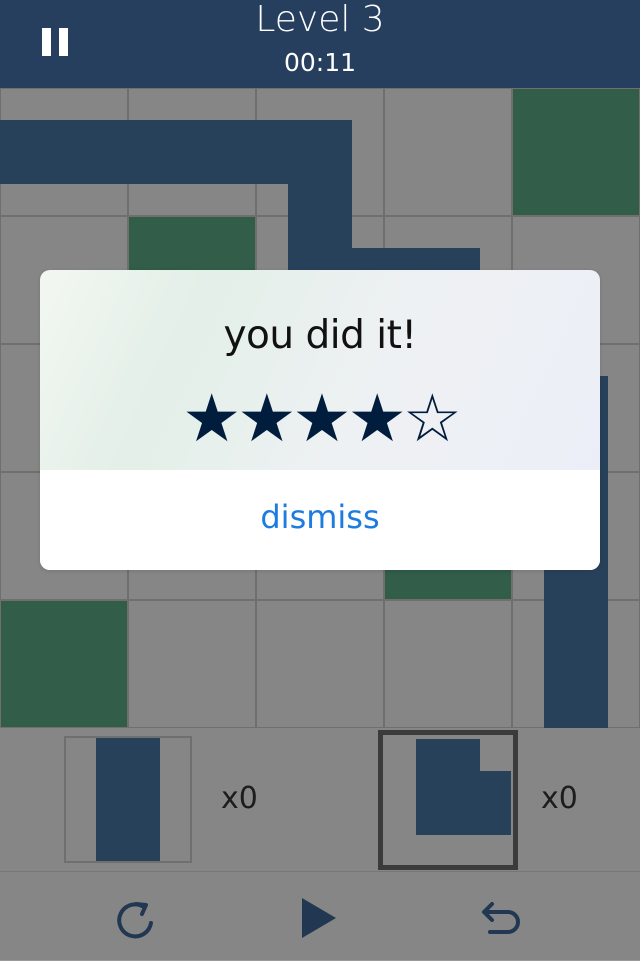 Image resolution: width=640 pixels, height=961 pixels. Describe the element at coordinates (320, 62) in the screenshot. I see `level-timer: 00:11` at that location.